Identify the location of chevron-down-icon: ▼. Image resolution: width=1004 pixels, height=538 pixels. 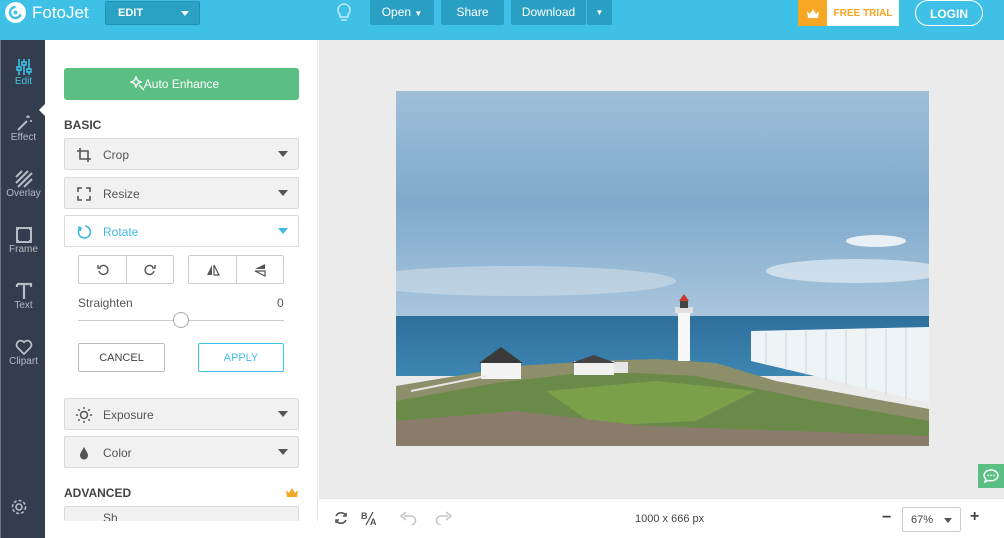
(418, 13).